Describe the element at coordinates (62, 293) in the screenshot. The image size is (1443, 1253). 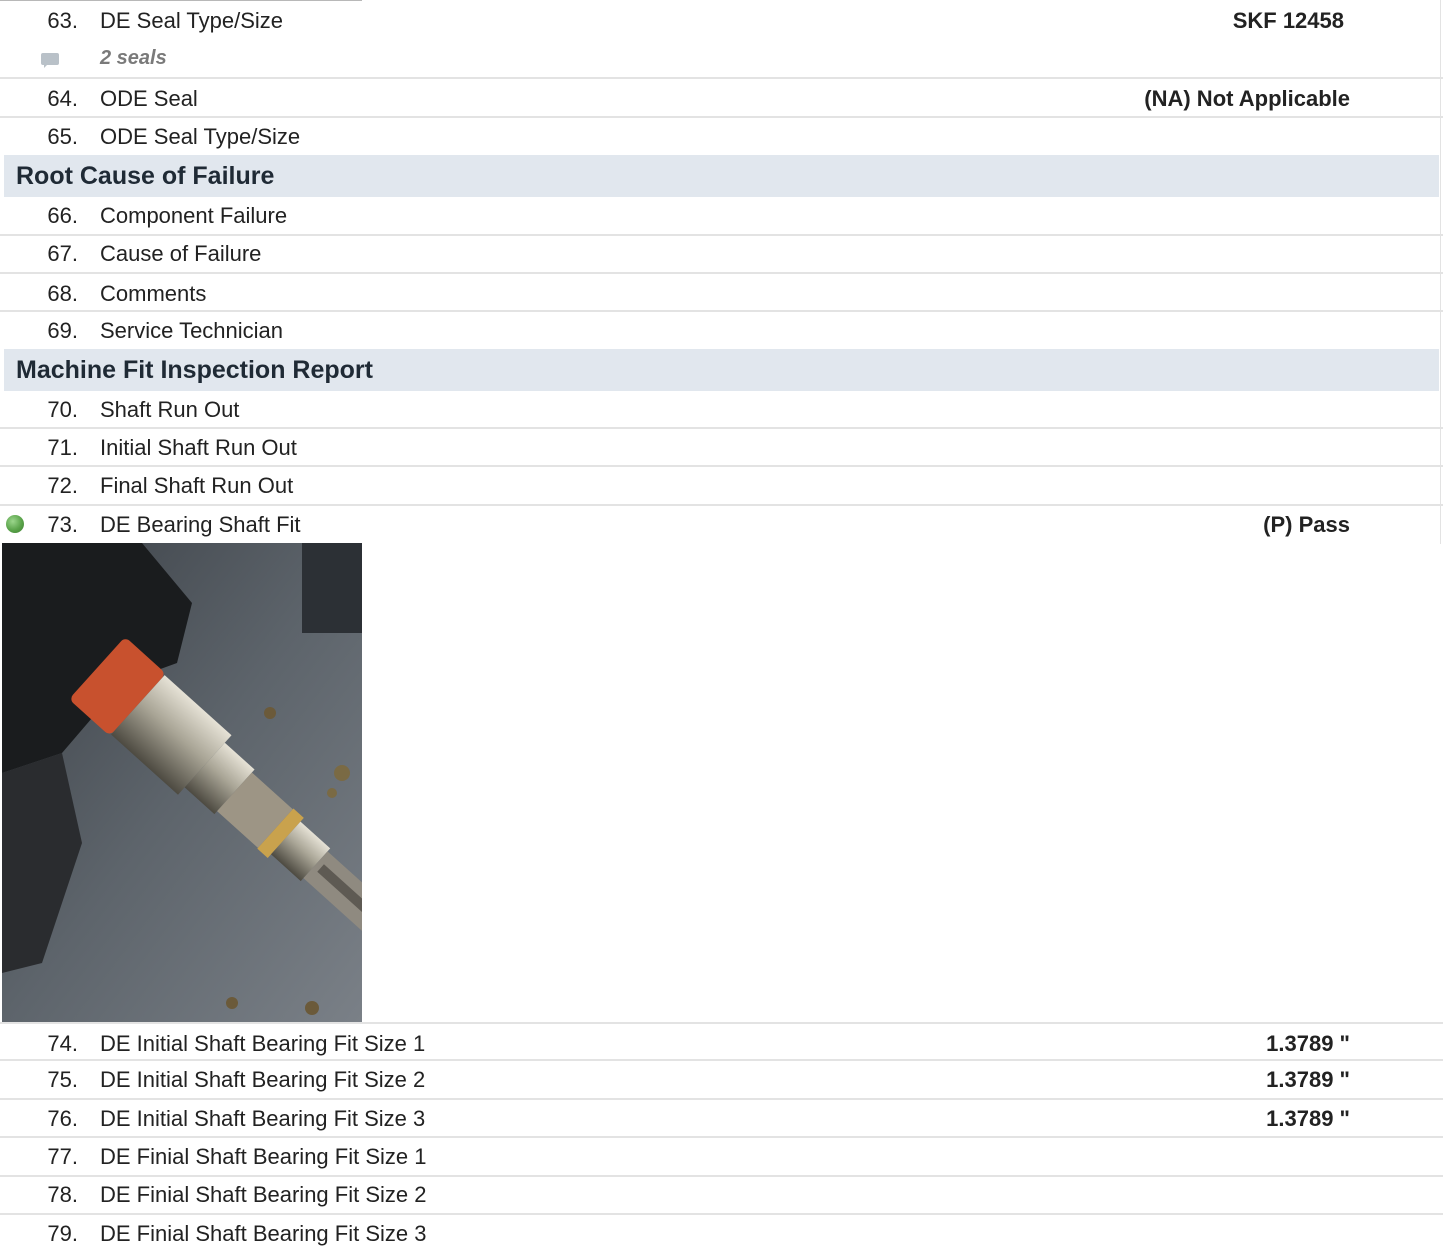
I see `row-number: 68.` at that location.